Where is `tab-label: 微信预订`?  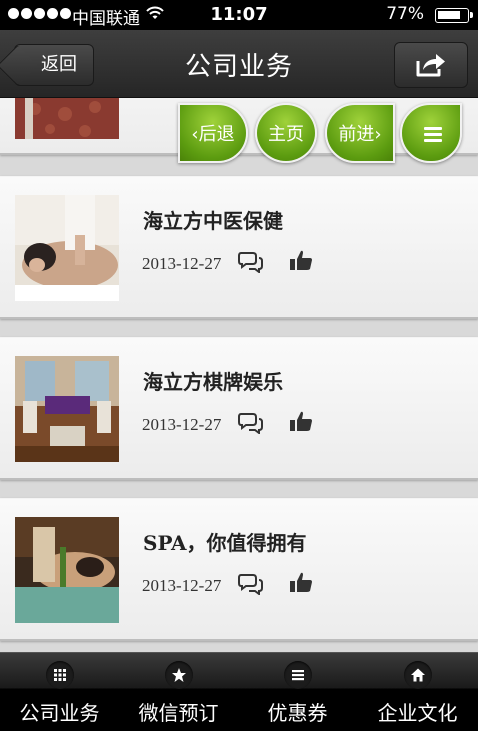
tab-label: 微信预订 is located at coordinates (178, 713).